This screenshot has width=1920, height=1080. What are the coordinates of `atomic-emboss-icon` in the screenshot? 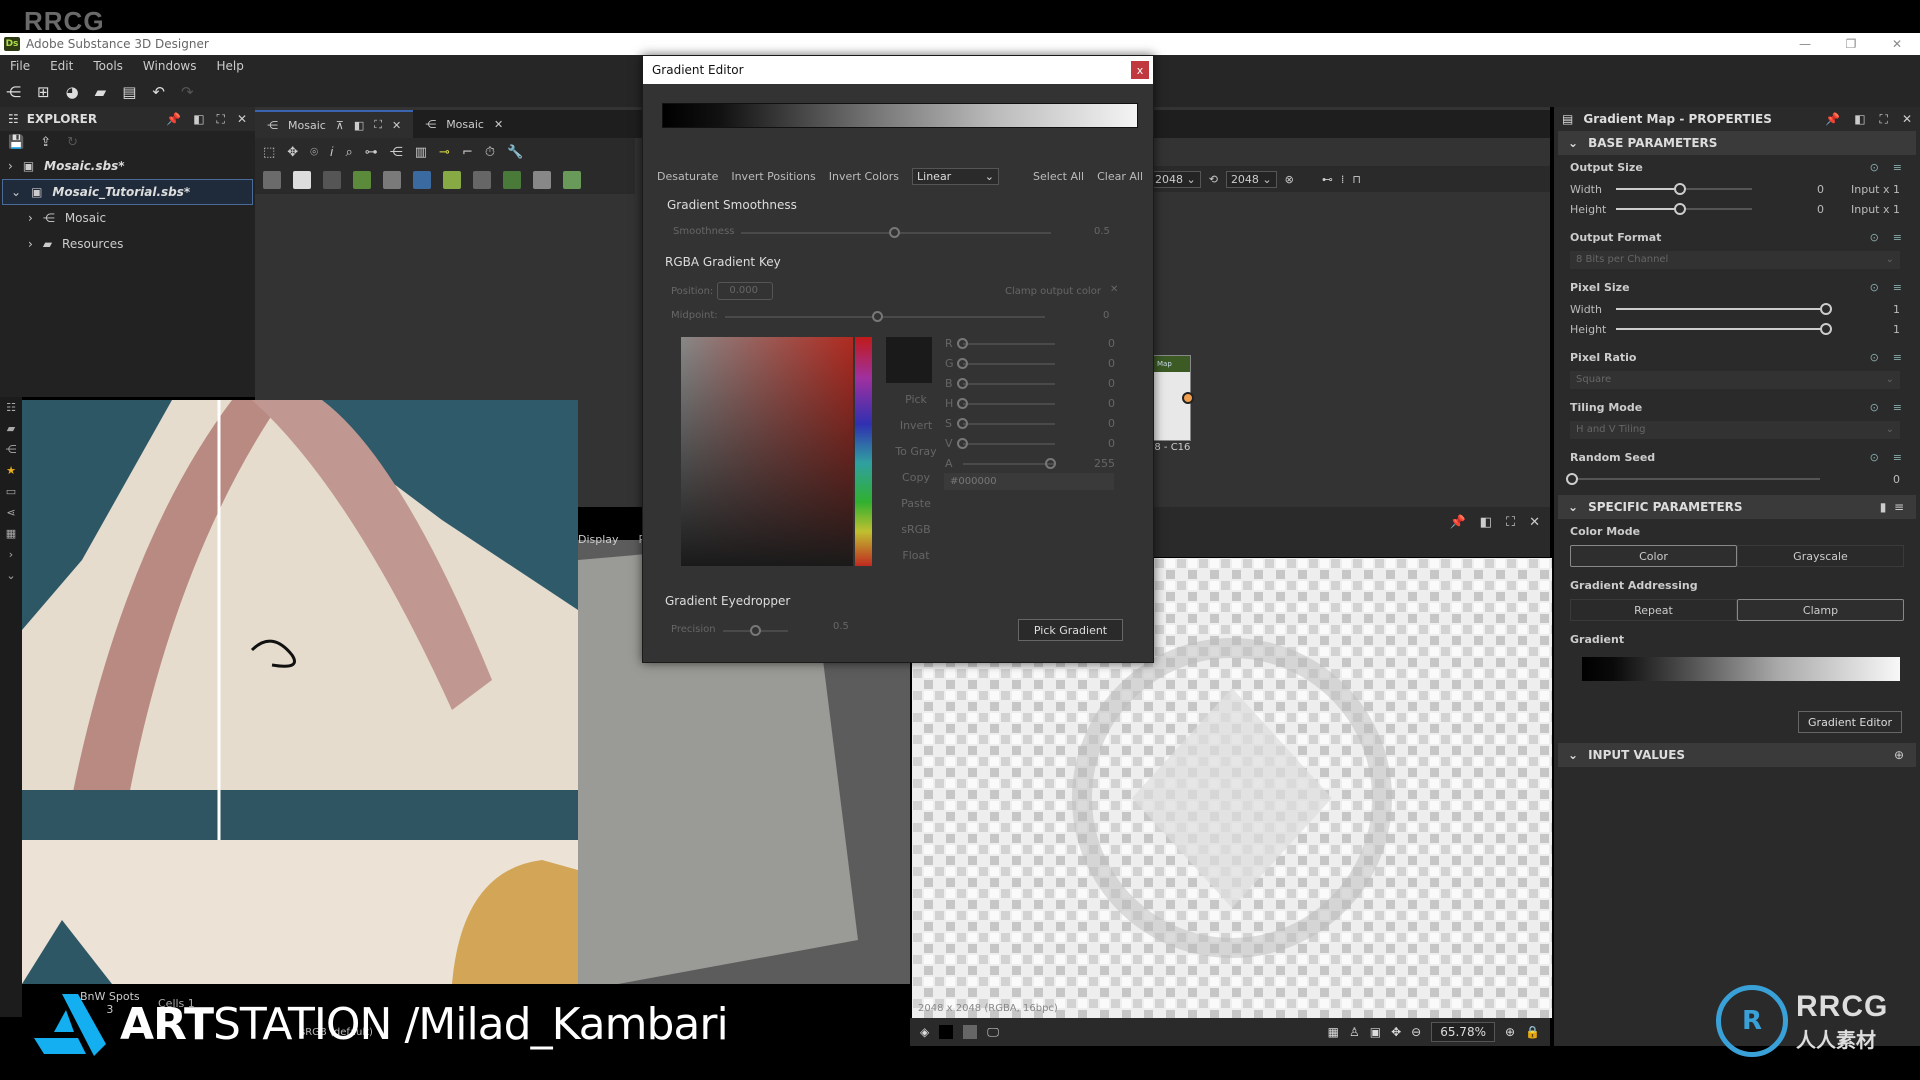 It's located at (512, 180).